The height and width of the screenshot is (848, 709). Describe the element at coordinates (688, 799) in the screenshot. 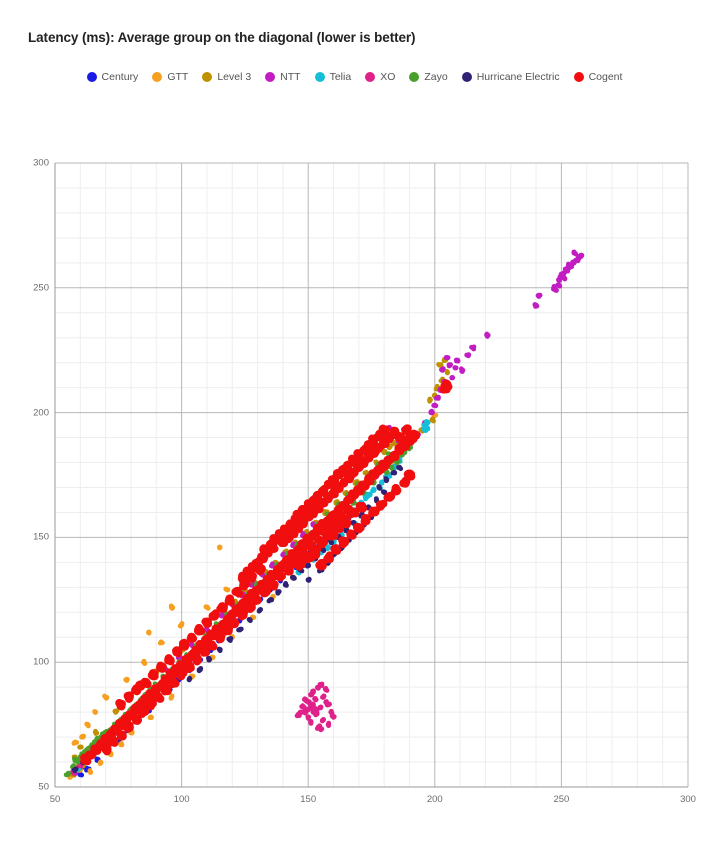

I see `x-axis-tick-label: 300` at that location.